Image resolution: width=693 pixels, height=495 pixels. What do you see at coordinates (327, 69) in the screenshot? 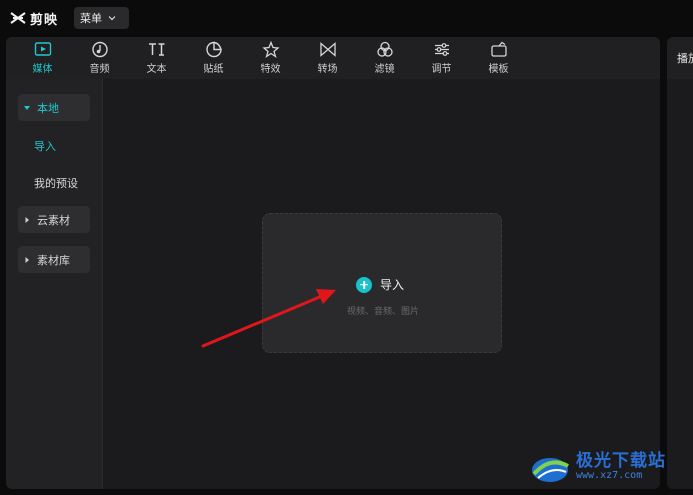
I see `tab-label: 转场` at bounding box center [327, 69].